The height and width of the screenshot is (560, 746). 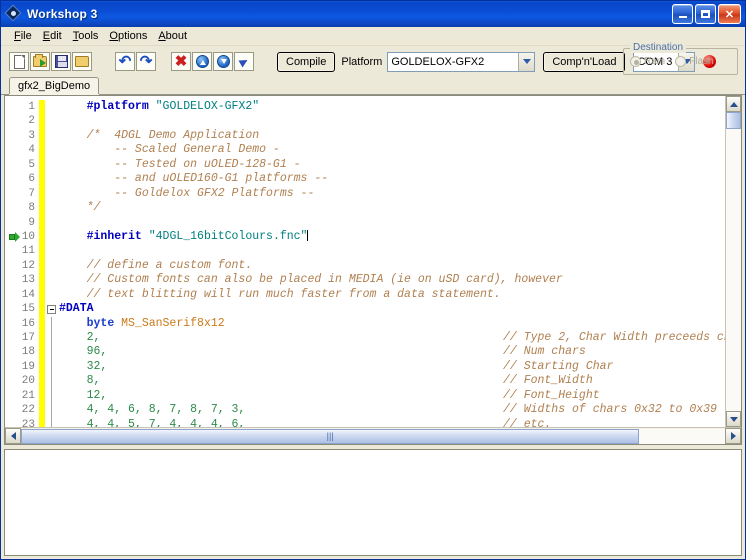 What do you see at coordinates (526, 61) in the screenshot?
I see `chevron-down-icon` at bounding box center [526, 61].